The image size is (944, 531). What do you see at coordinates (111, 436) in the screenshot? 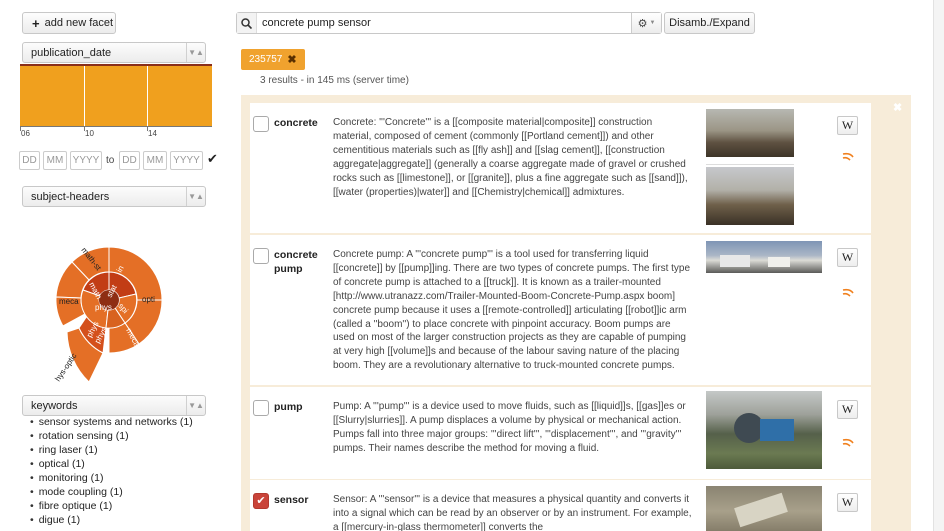
I see `keyword-item: rotation sensing (1)` at bounding box center [111, 436].